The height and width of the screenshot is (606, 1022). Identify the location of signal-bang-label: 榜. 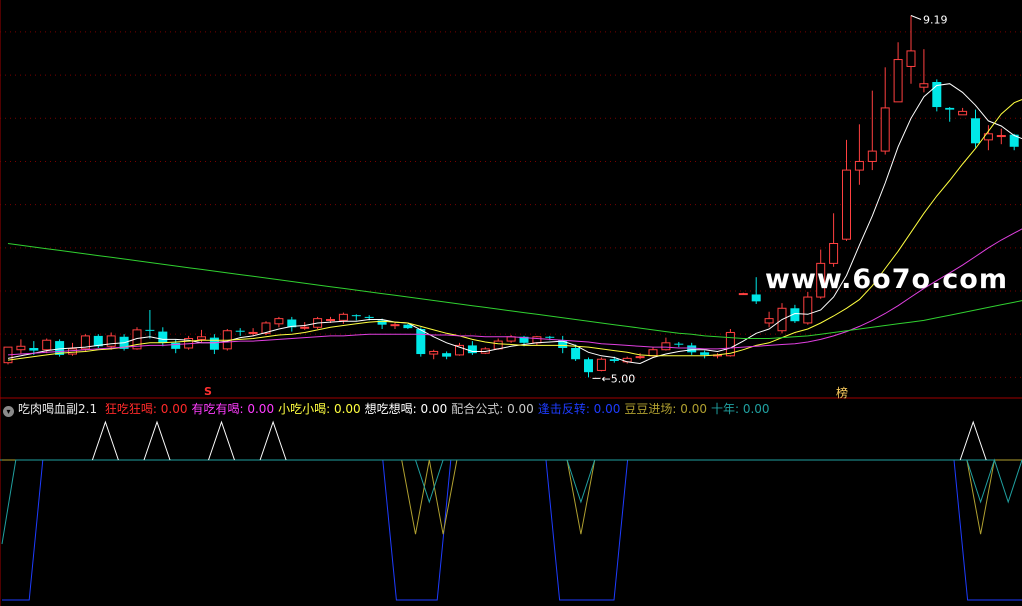
(842, 392).